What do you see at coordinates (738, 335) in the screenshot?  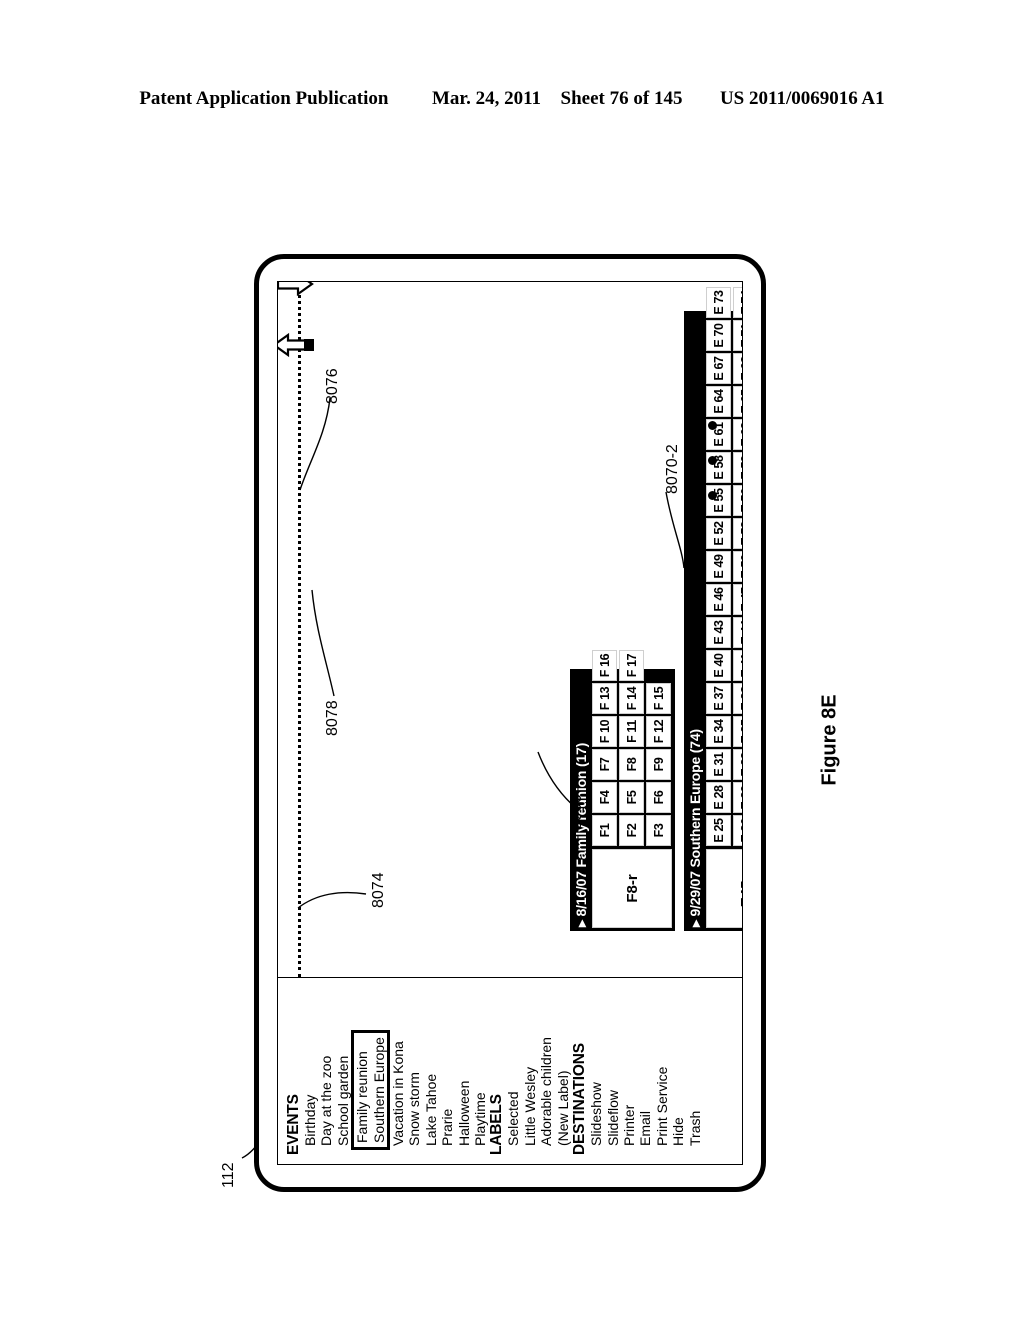 I see `thumbnail: E 71` at bounding box center [738, 335].